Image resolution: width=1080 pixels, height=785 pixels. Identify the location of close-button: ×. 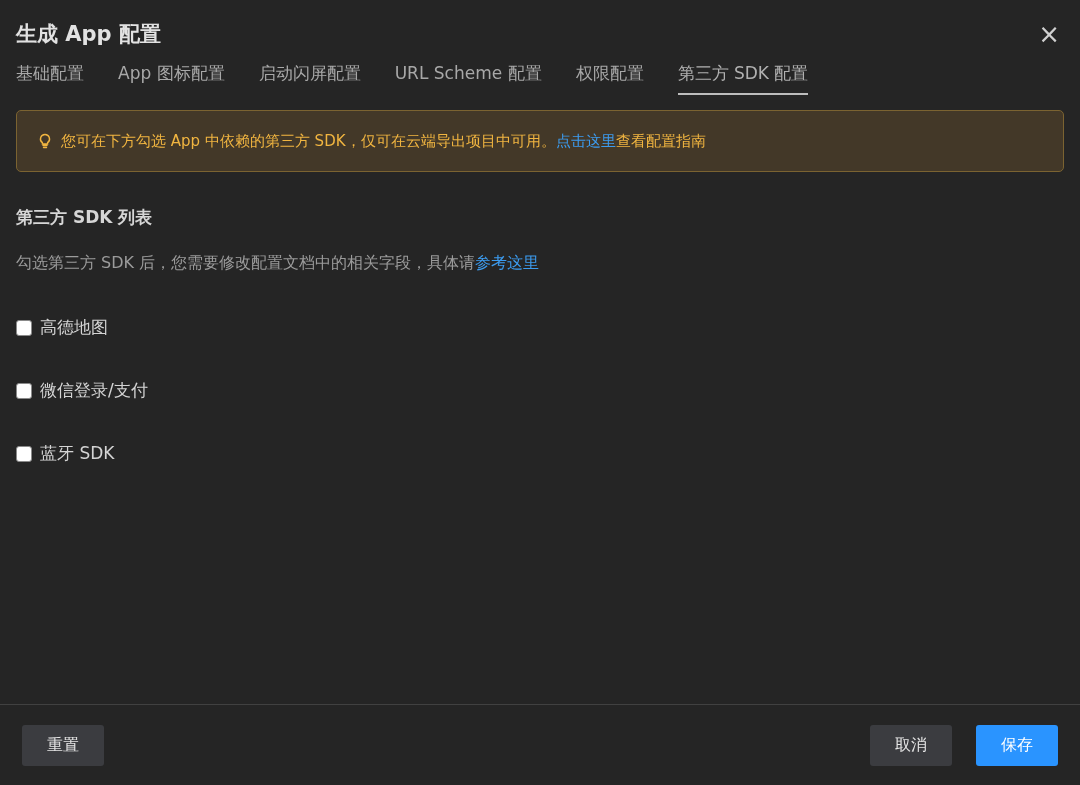
(1049, 34).